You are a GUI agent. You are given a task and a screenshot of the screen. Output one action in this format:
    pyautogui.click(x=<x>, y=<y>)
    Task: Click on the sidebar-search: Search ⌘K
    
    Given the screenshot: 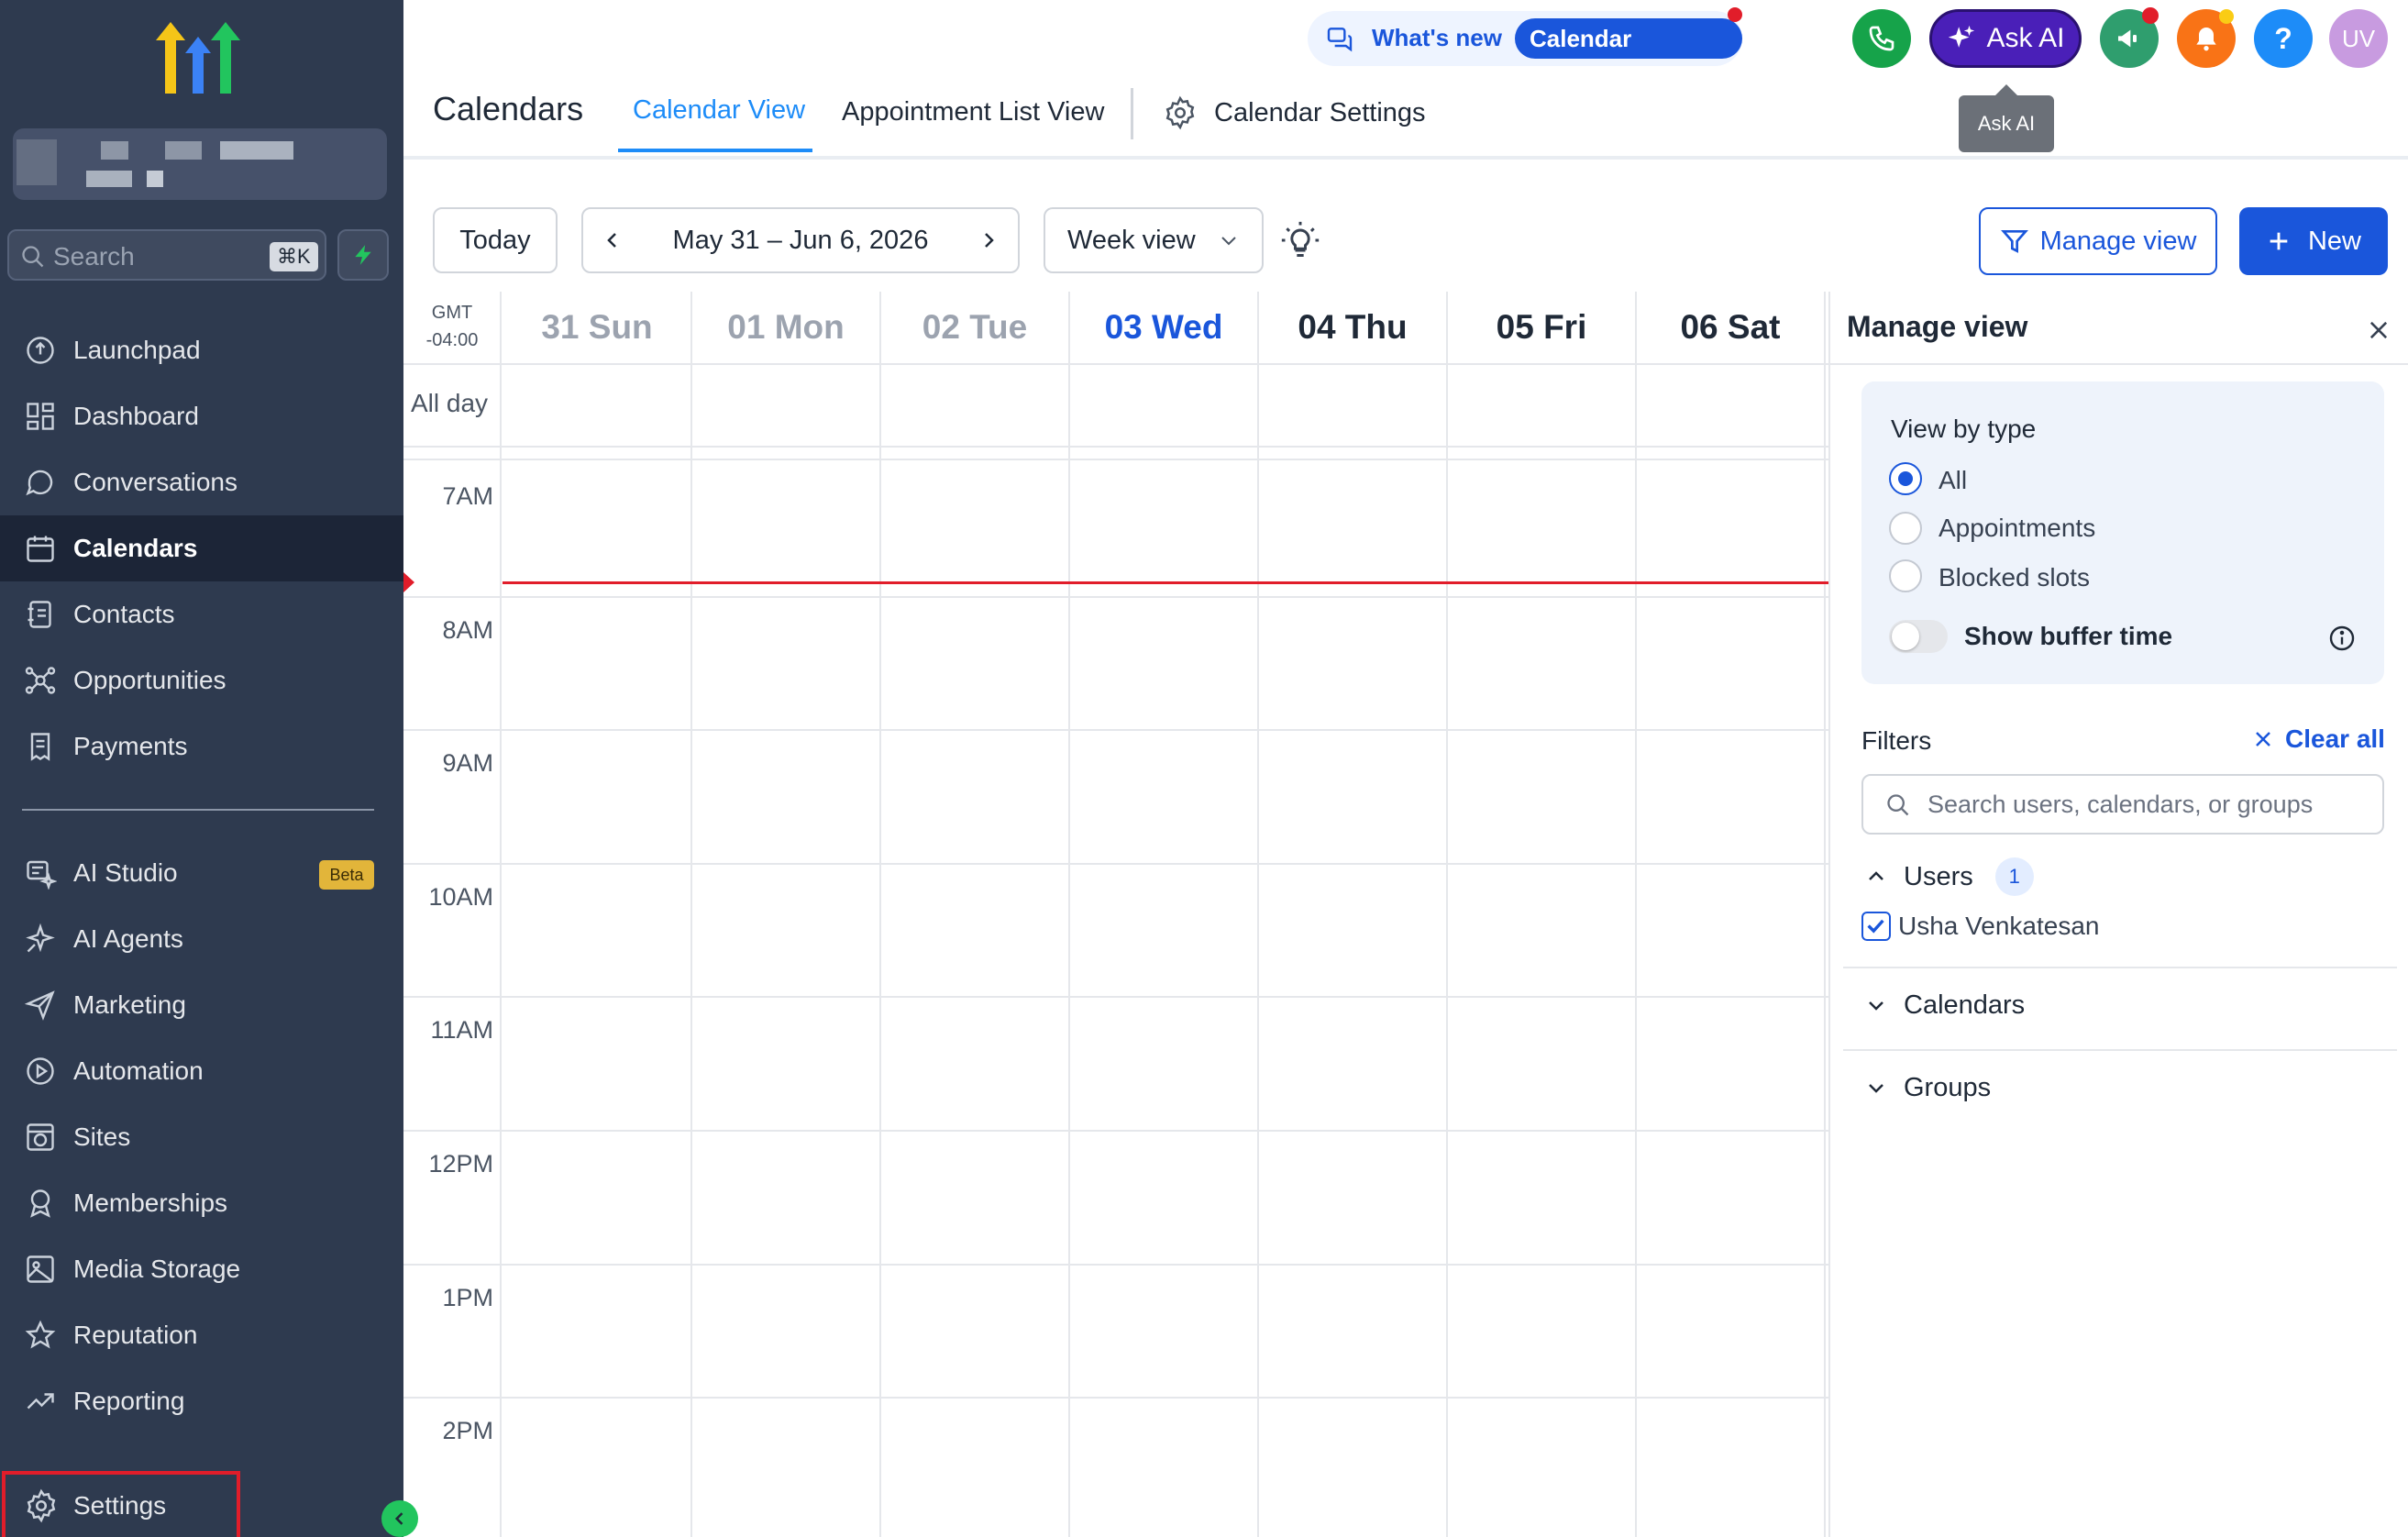 What is the action you would take?
    pyautogui.click(x=166, y=255)
    